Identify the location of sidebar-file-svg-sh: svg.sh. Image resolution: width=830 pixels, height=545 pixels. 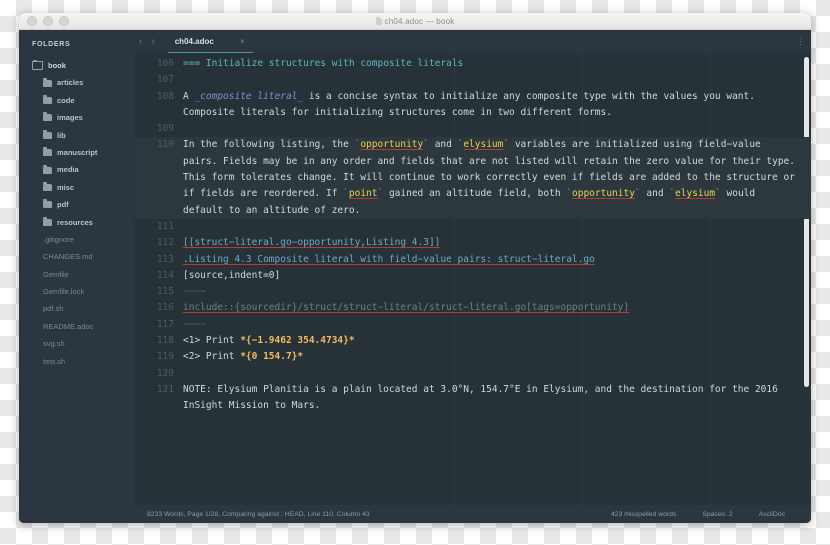
(76, 343).